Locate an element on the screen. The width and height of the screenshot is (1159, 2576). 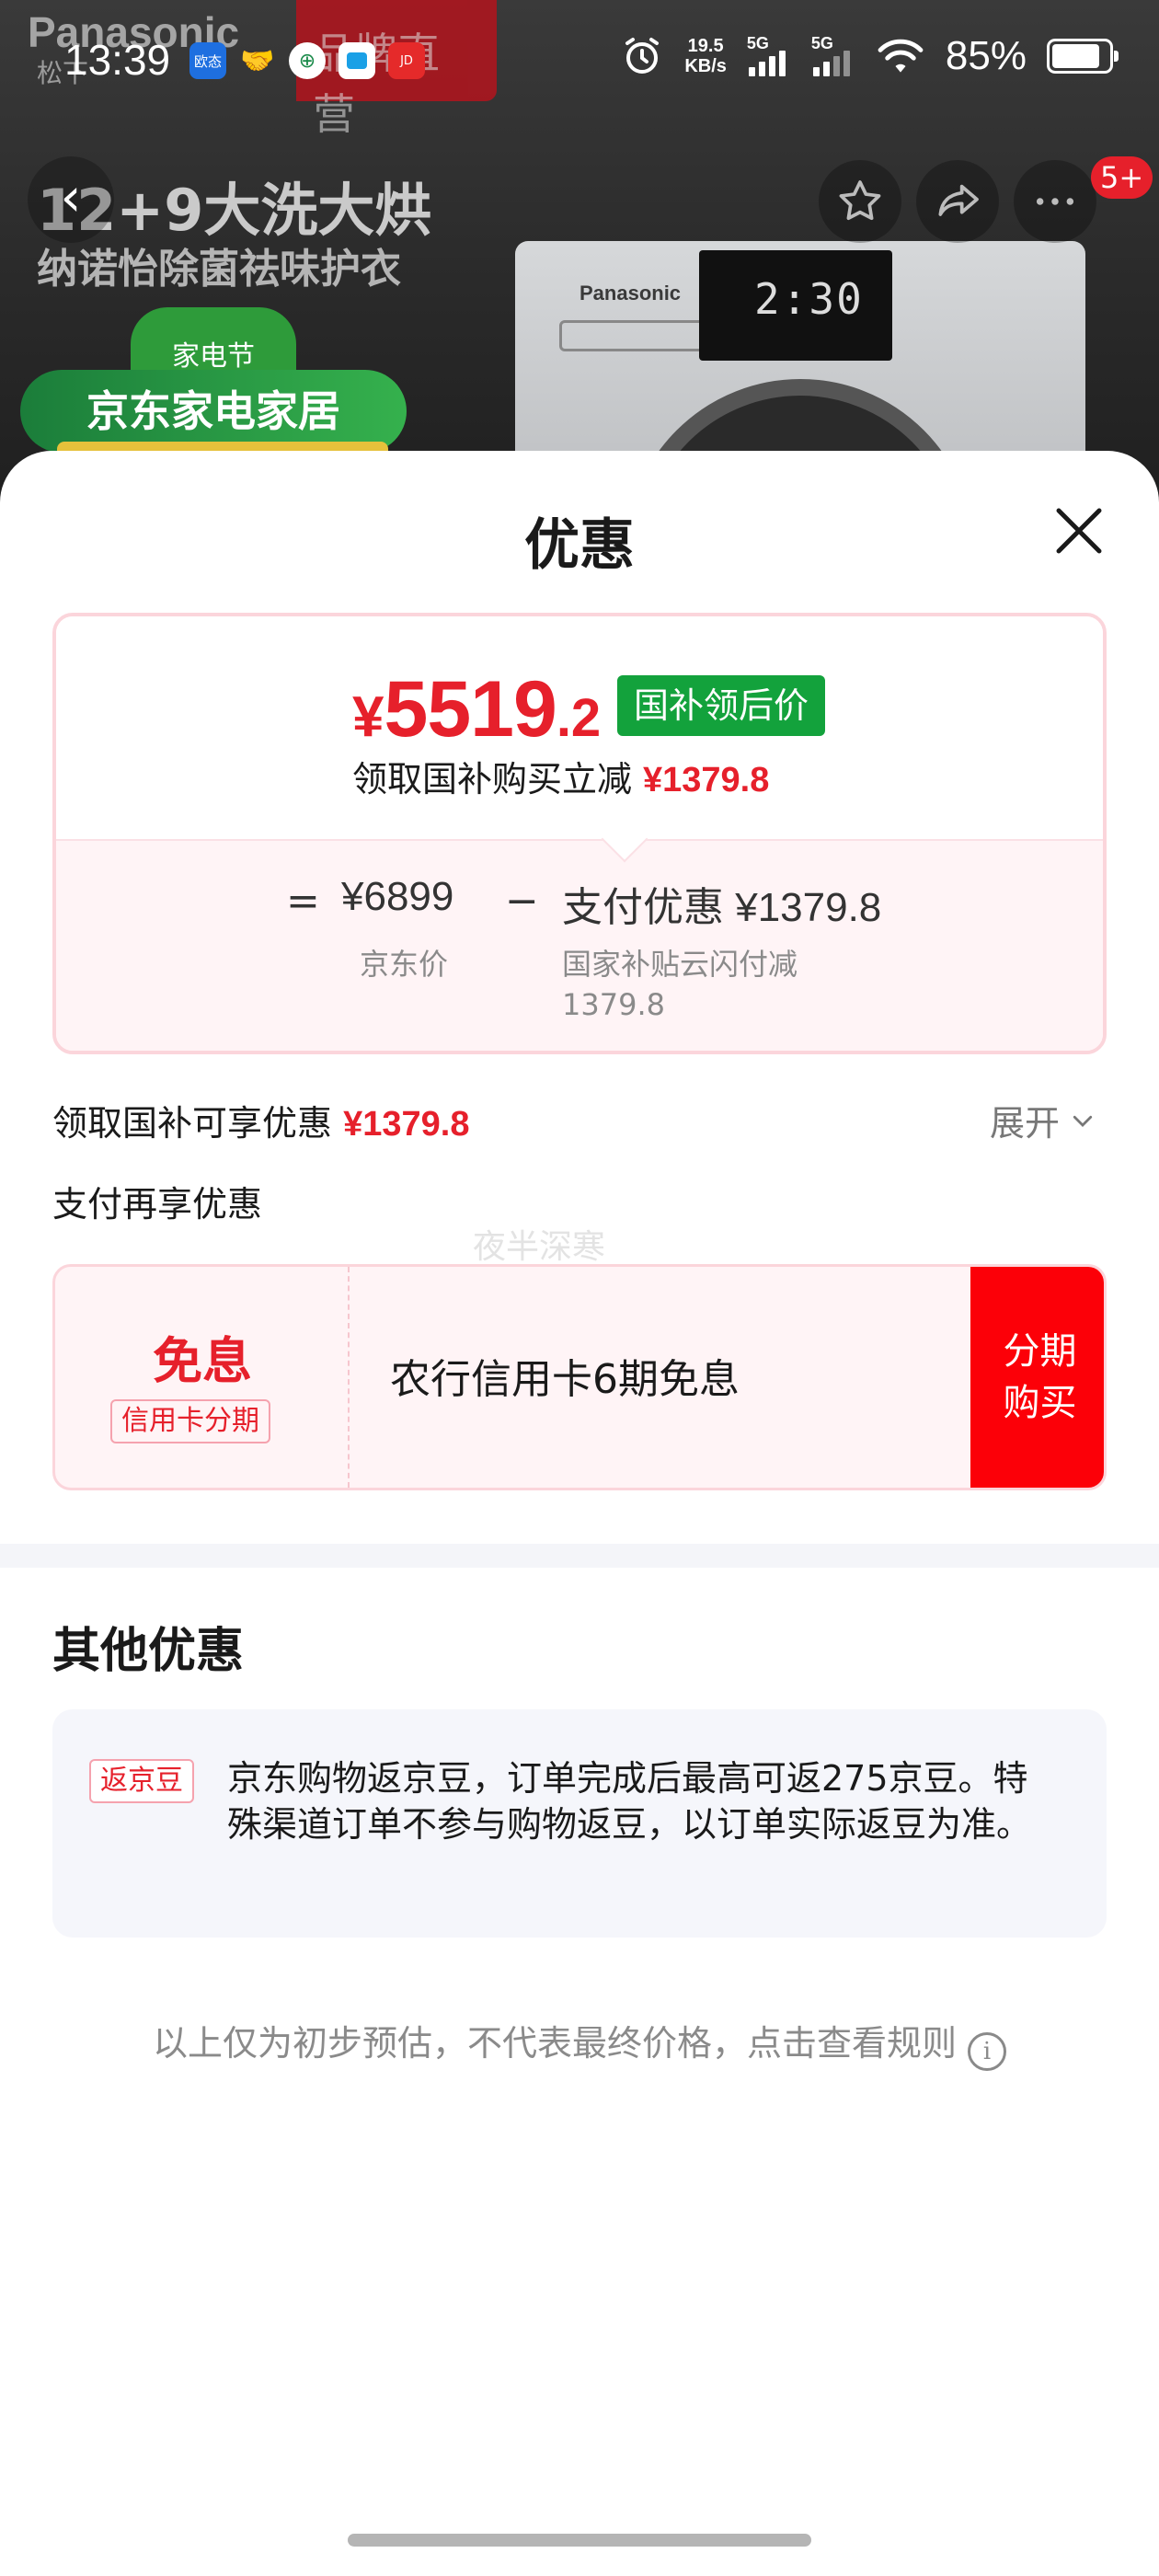
app-icon-ou: 欧态 is located at coordinates (207, 60).